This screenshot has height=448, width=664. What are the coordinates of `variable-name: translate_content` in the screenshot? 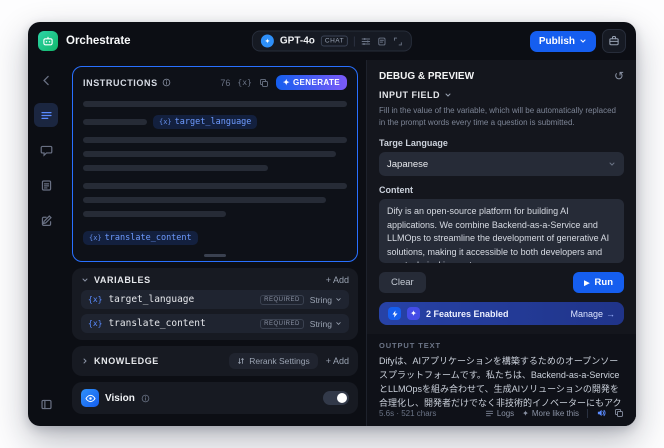 It's located at (157, 323).